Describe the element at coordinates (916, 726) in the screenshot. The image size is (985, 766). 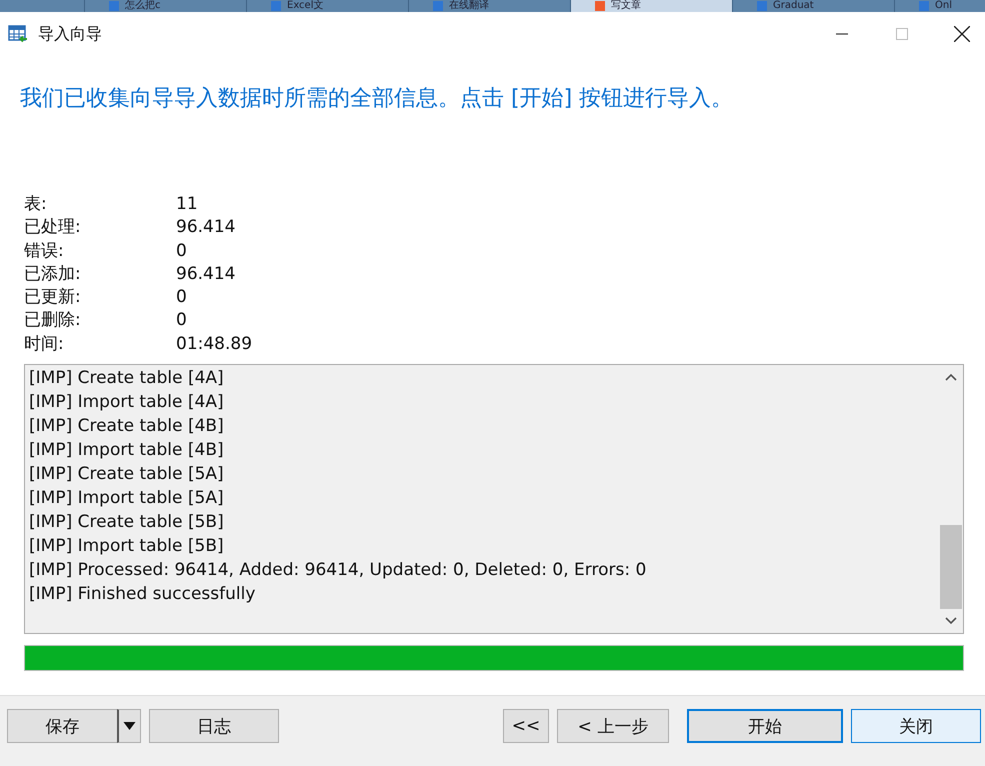
I see `dialog-button: 关闭` at that location.